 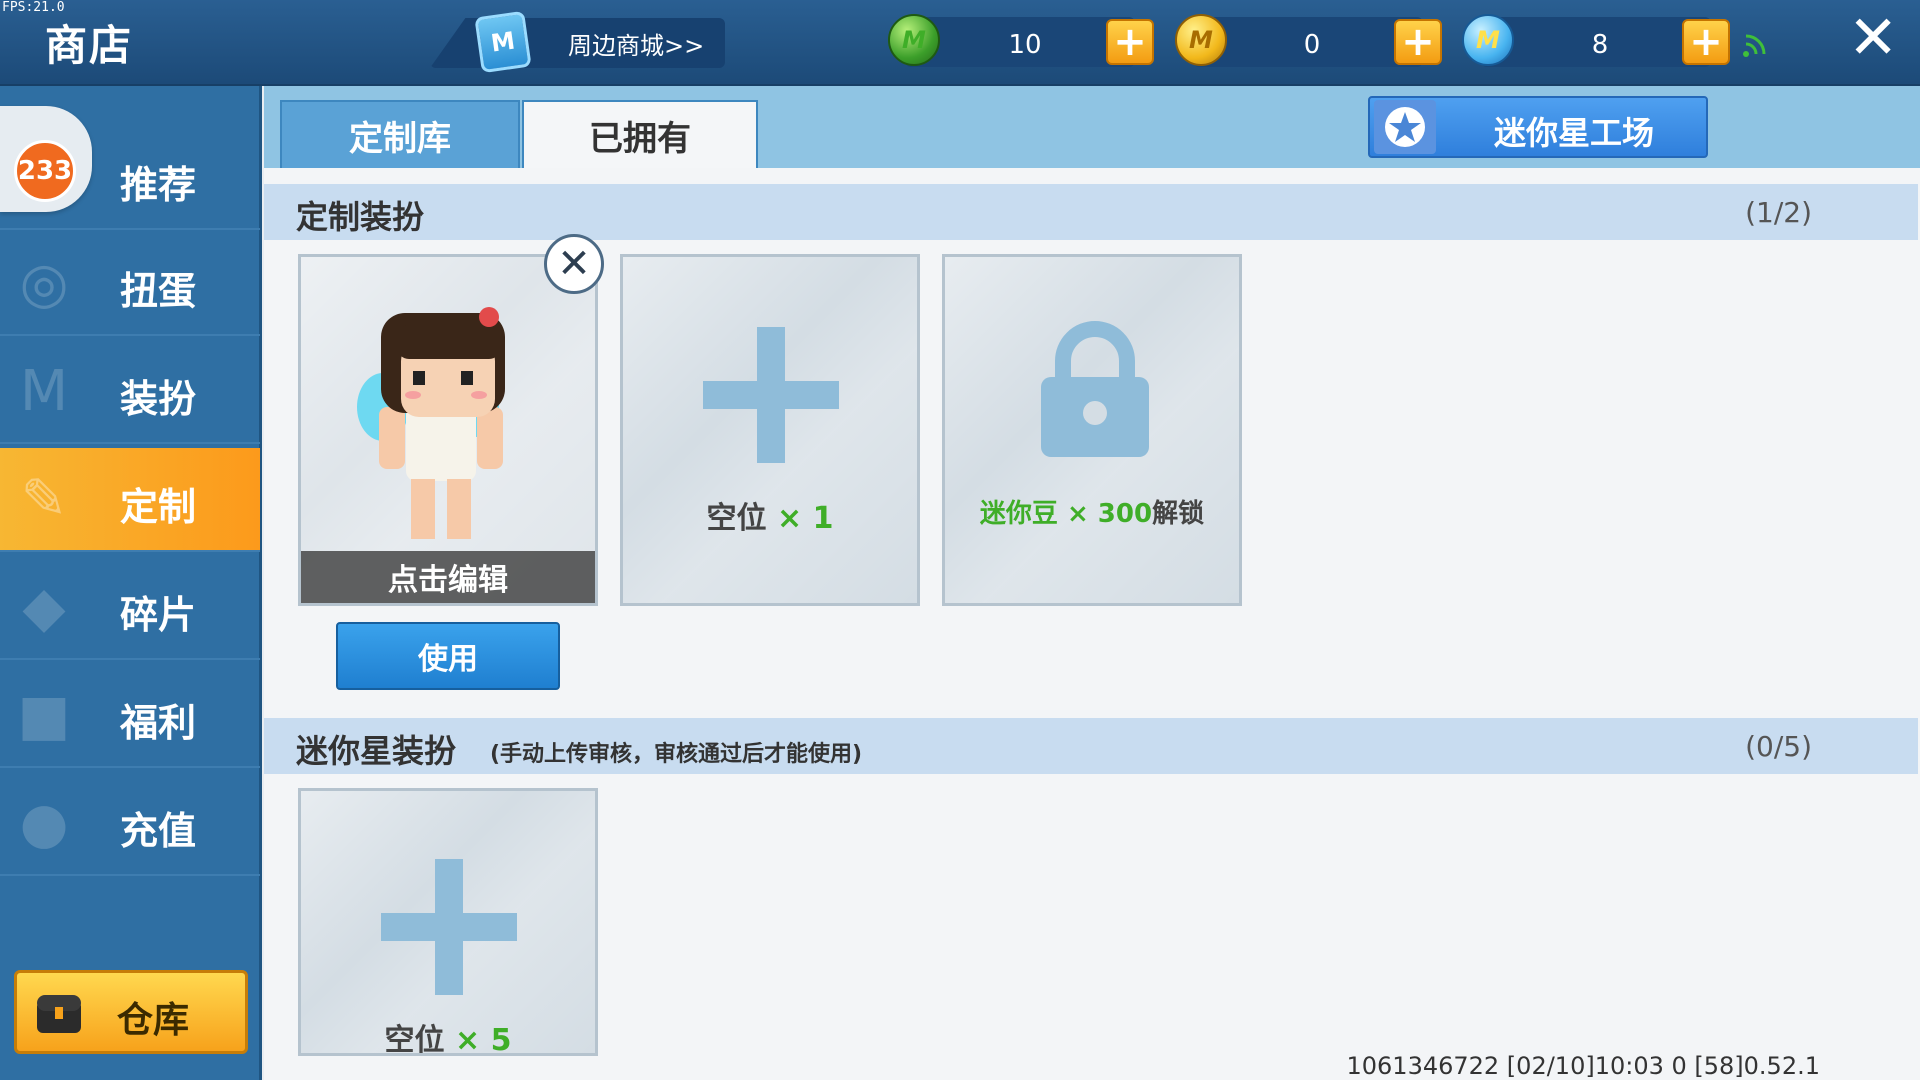 What do you see at coordinates (44, 499) in the screenshot?
I see `customize-icon: ✎` at bounding box center [44, 499].